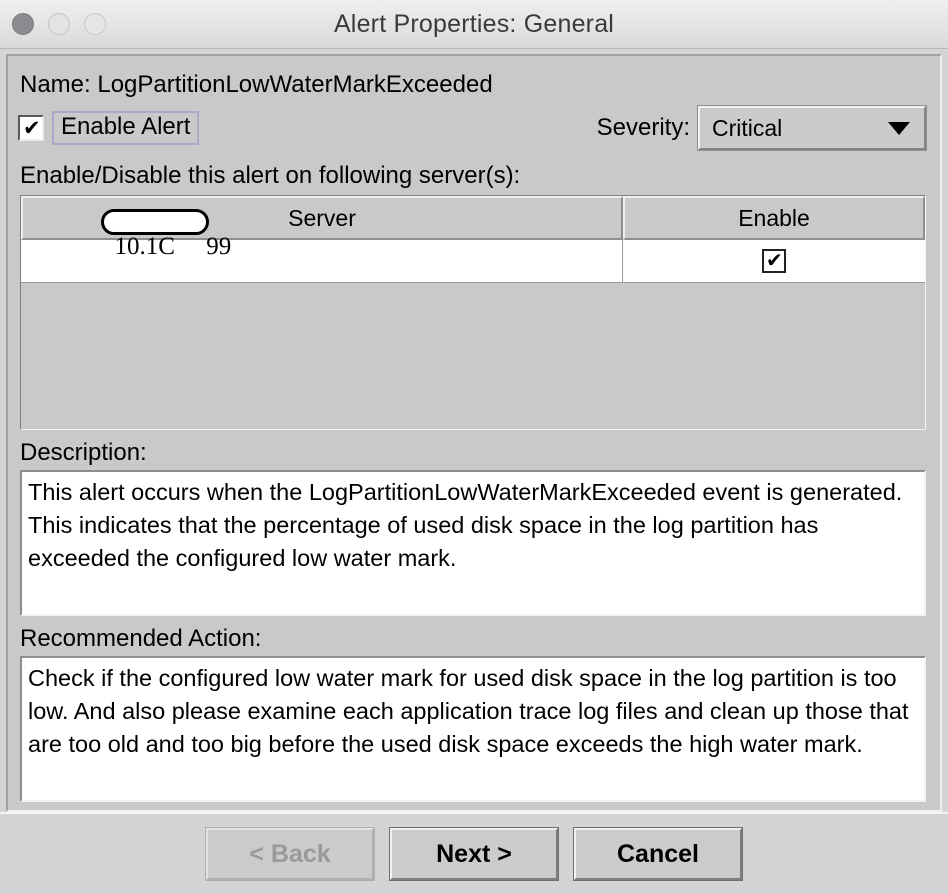  What do you see at coordinates (59, 24) in the screenshot?
I see `minimize-icon` at bounding box center [59, 24].